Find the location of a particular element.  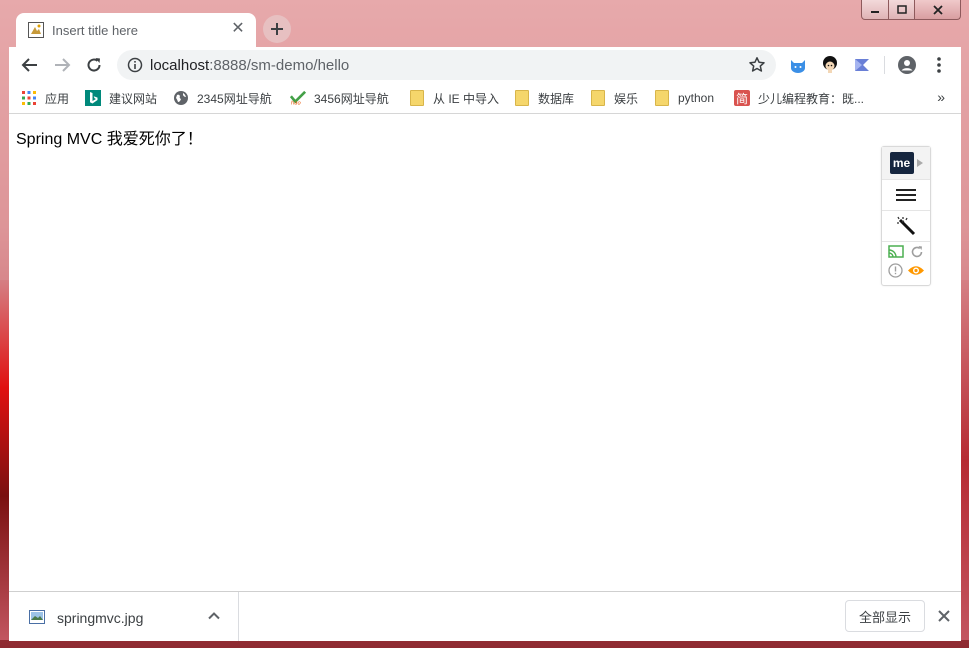

extension-floating-panel: me is located at coordinates (906, 216).